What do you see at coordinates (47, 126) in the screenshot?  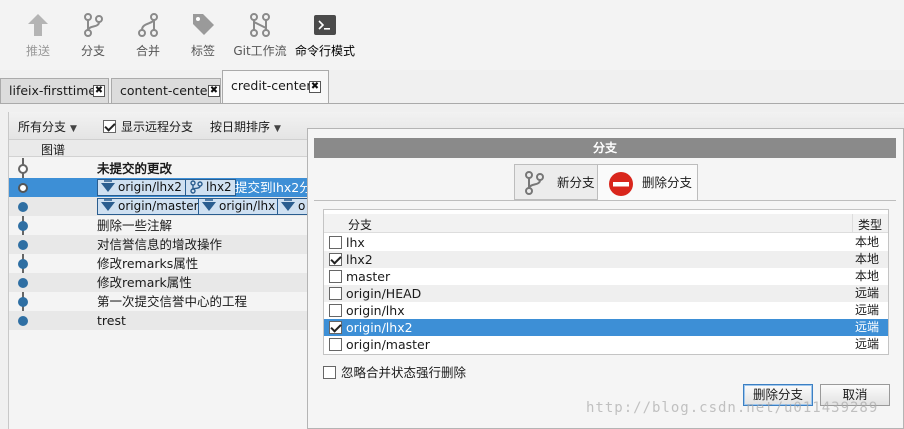 I see `branch-filter-dropdown: 所有分支 ▼` at bounding box center [47, 126].